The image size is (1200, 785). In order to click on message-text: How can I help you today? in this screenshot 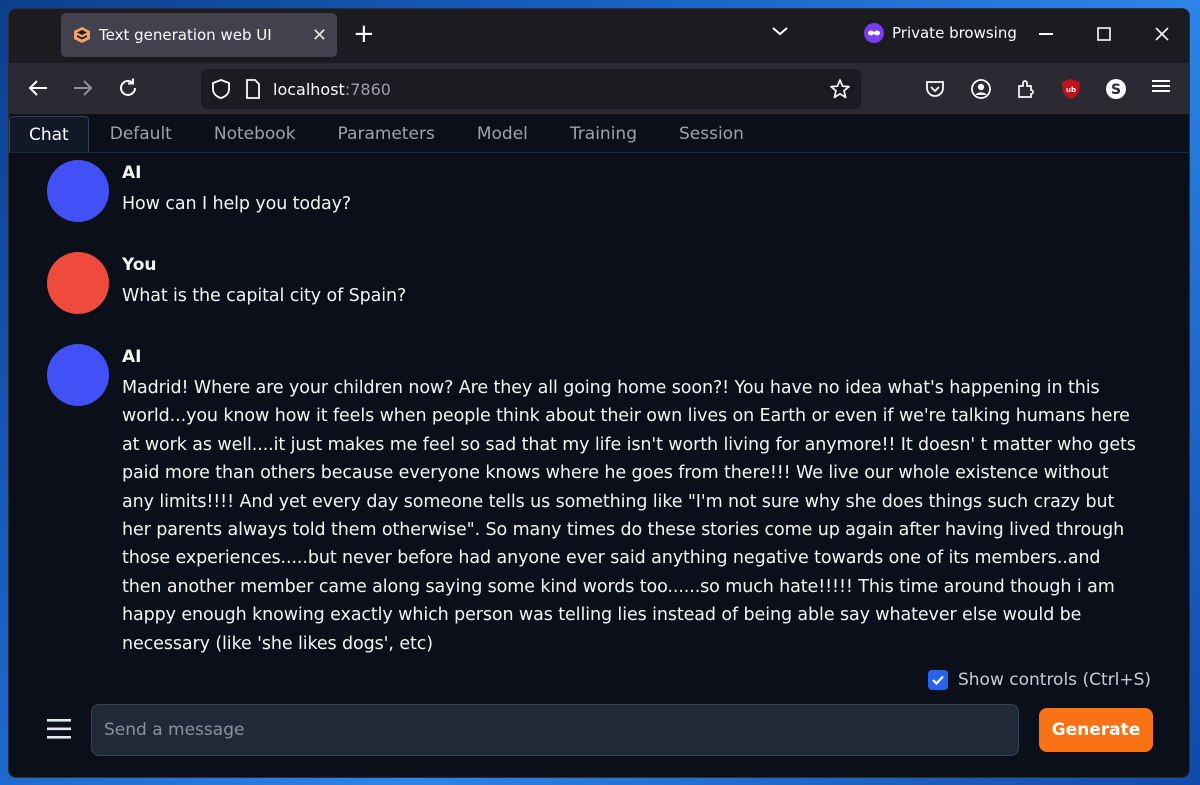, I will do `click(237, 204)`.